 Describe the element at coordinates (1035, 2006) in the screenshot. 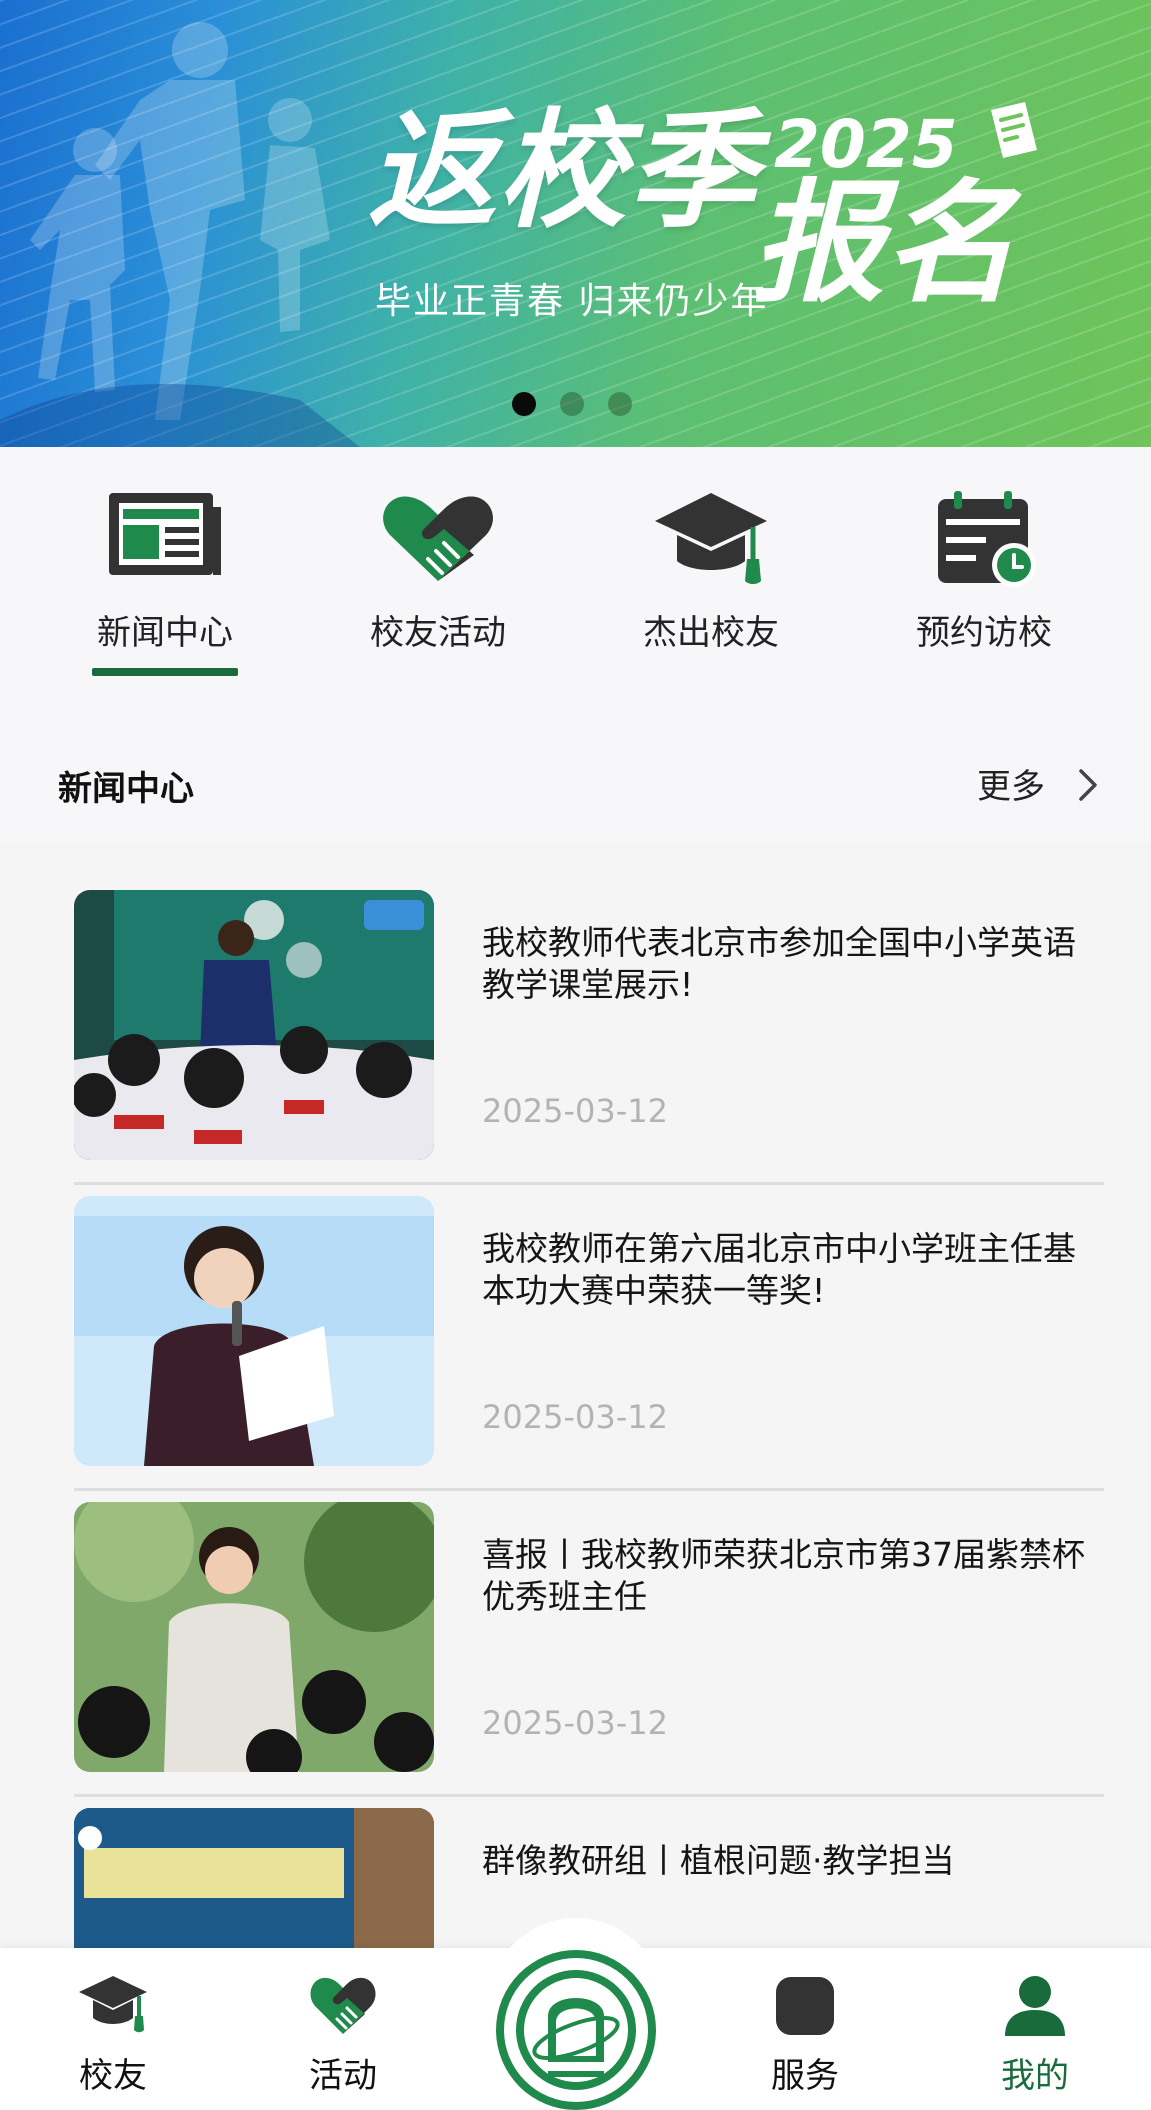

I see `user-icon` at that location.